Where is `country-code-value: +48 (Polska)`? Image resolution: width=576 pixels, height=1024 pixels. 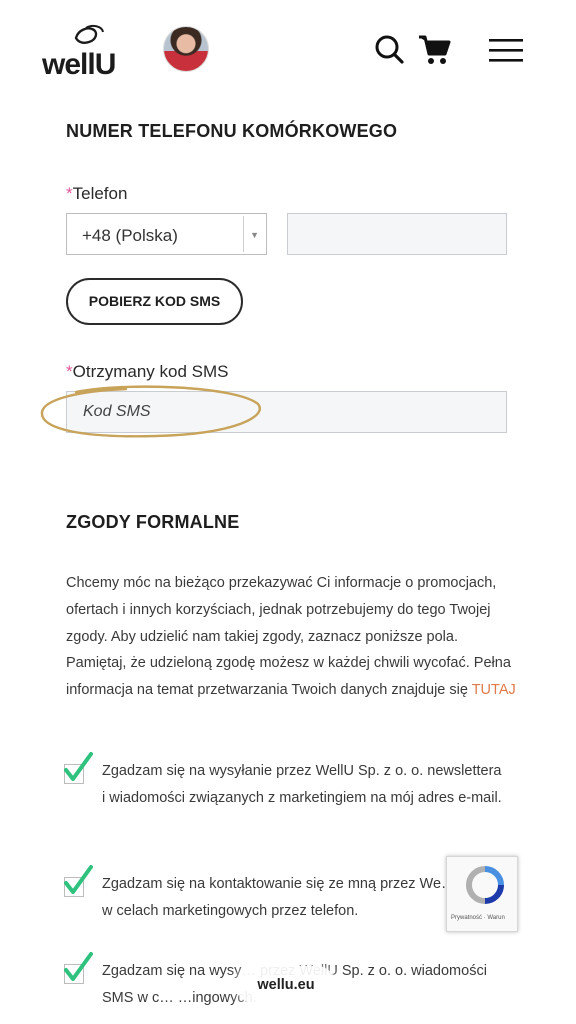 country-code-value: +48 (Polska) is located at coordinates (130, 235).